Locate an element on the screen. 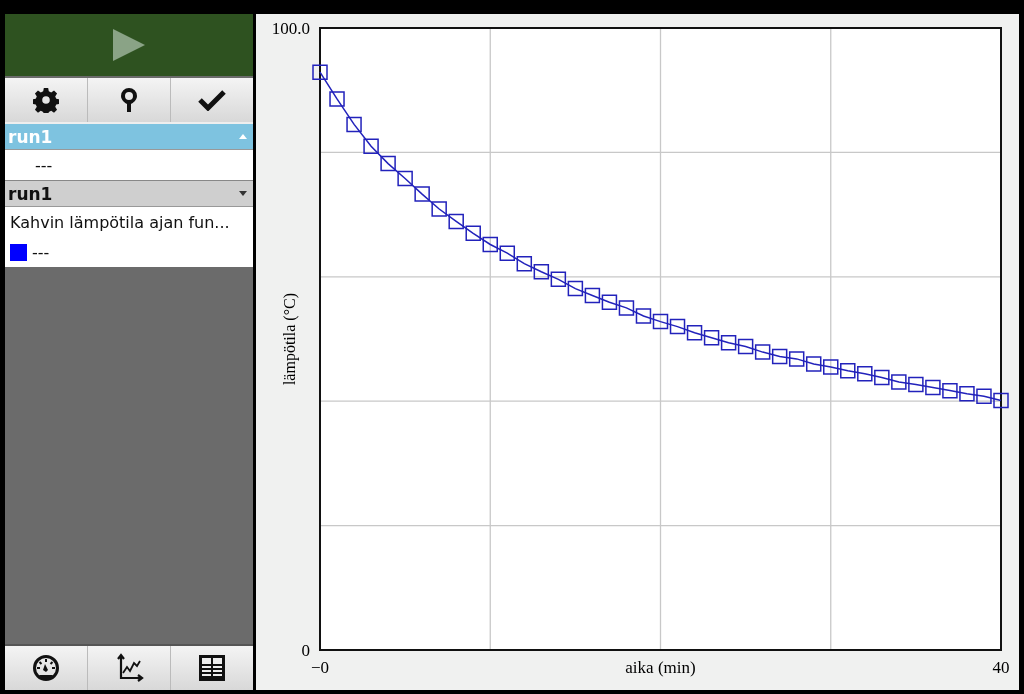 This screenshot has width=1024, height=694. dataset-header: run1 is located at coordinates (129, 193).